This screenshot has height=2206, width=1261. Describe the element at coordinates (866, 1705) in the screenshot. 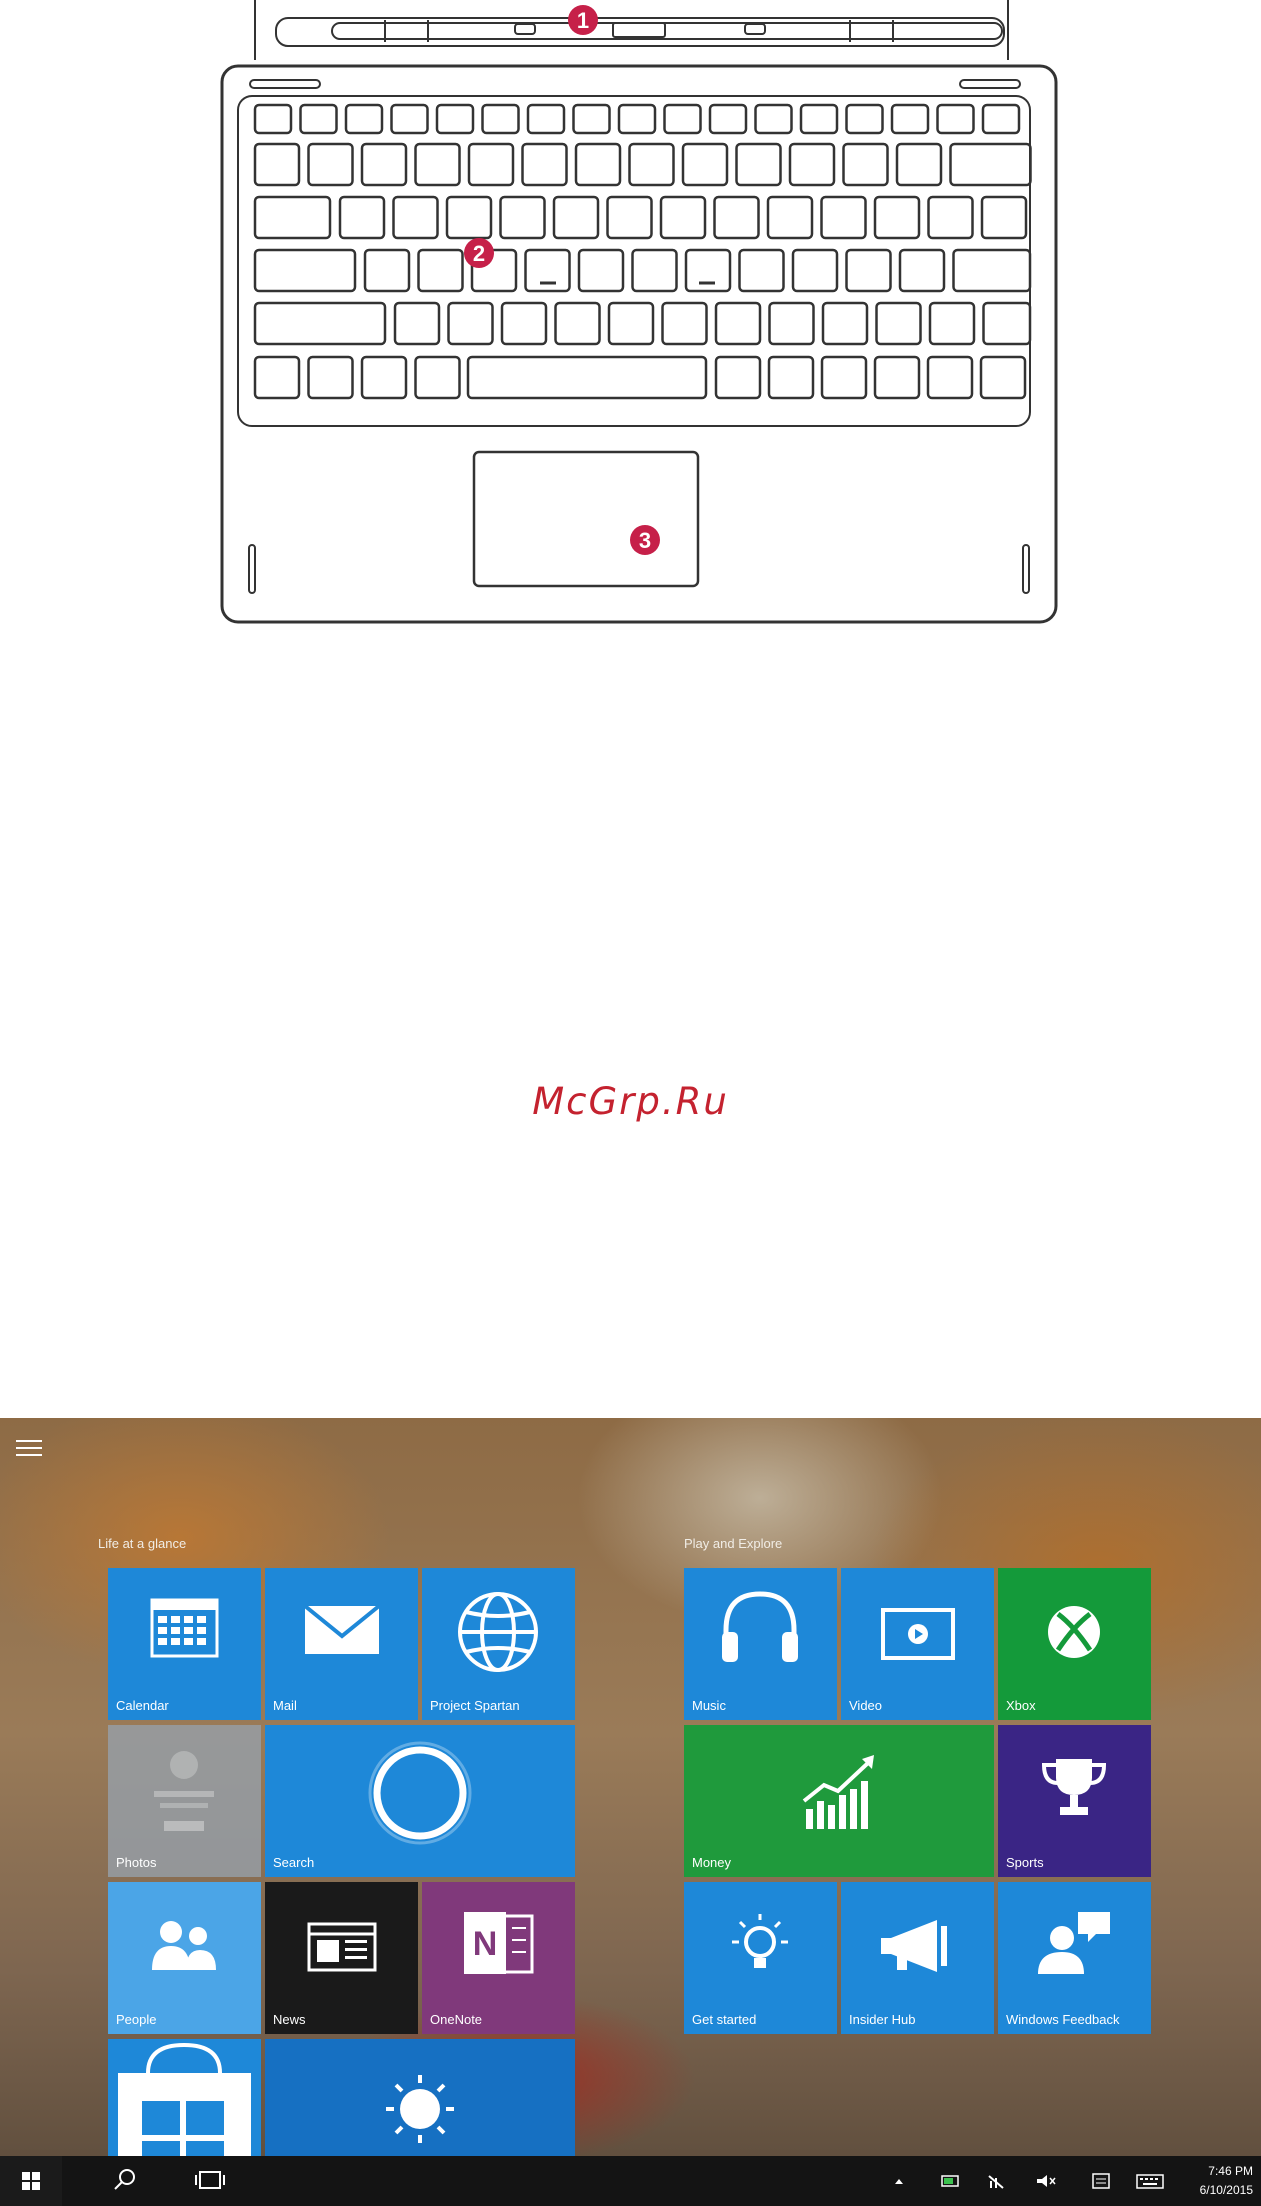

I see `tile-video-label: Video` at that location.